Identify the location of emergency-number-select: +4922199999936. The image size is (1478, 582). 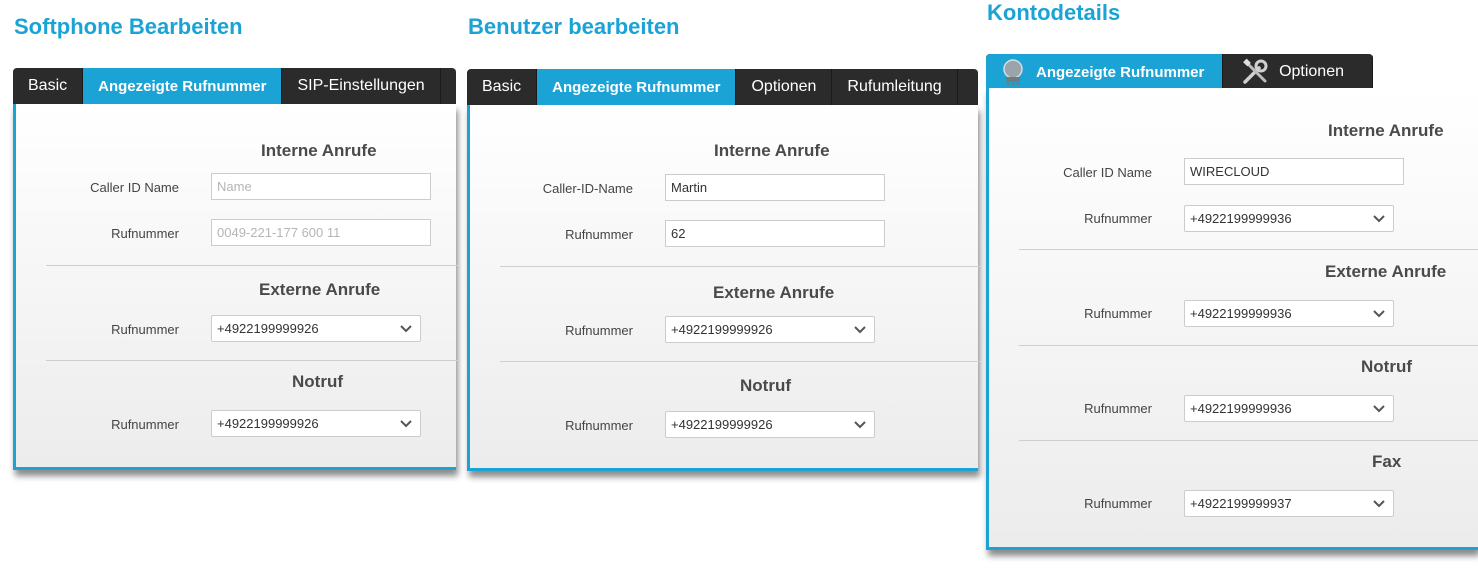
(1289, 408).